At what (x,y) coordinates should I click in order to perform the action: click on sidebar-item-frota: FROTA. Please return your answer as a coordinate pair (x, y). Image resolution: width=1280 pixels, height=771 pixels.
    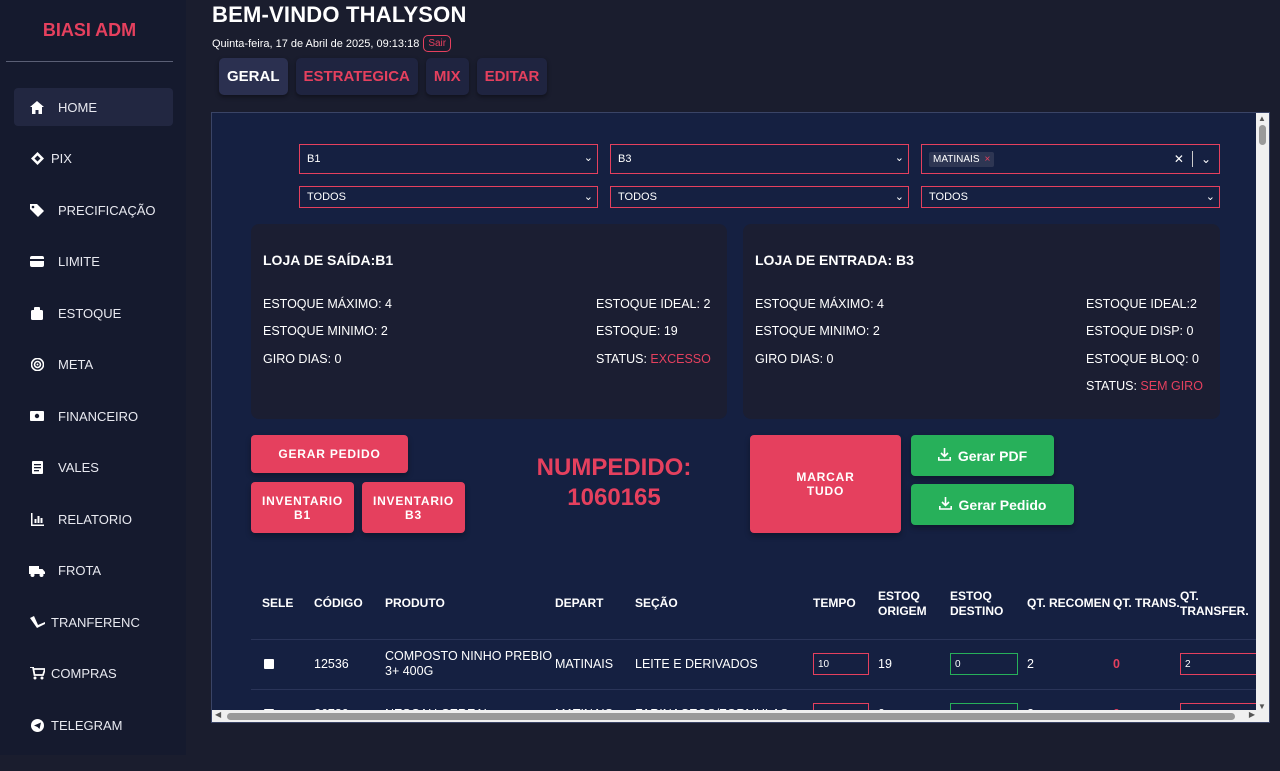
    Looking at the image, I should click on (93, 571).